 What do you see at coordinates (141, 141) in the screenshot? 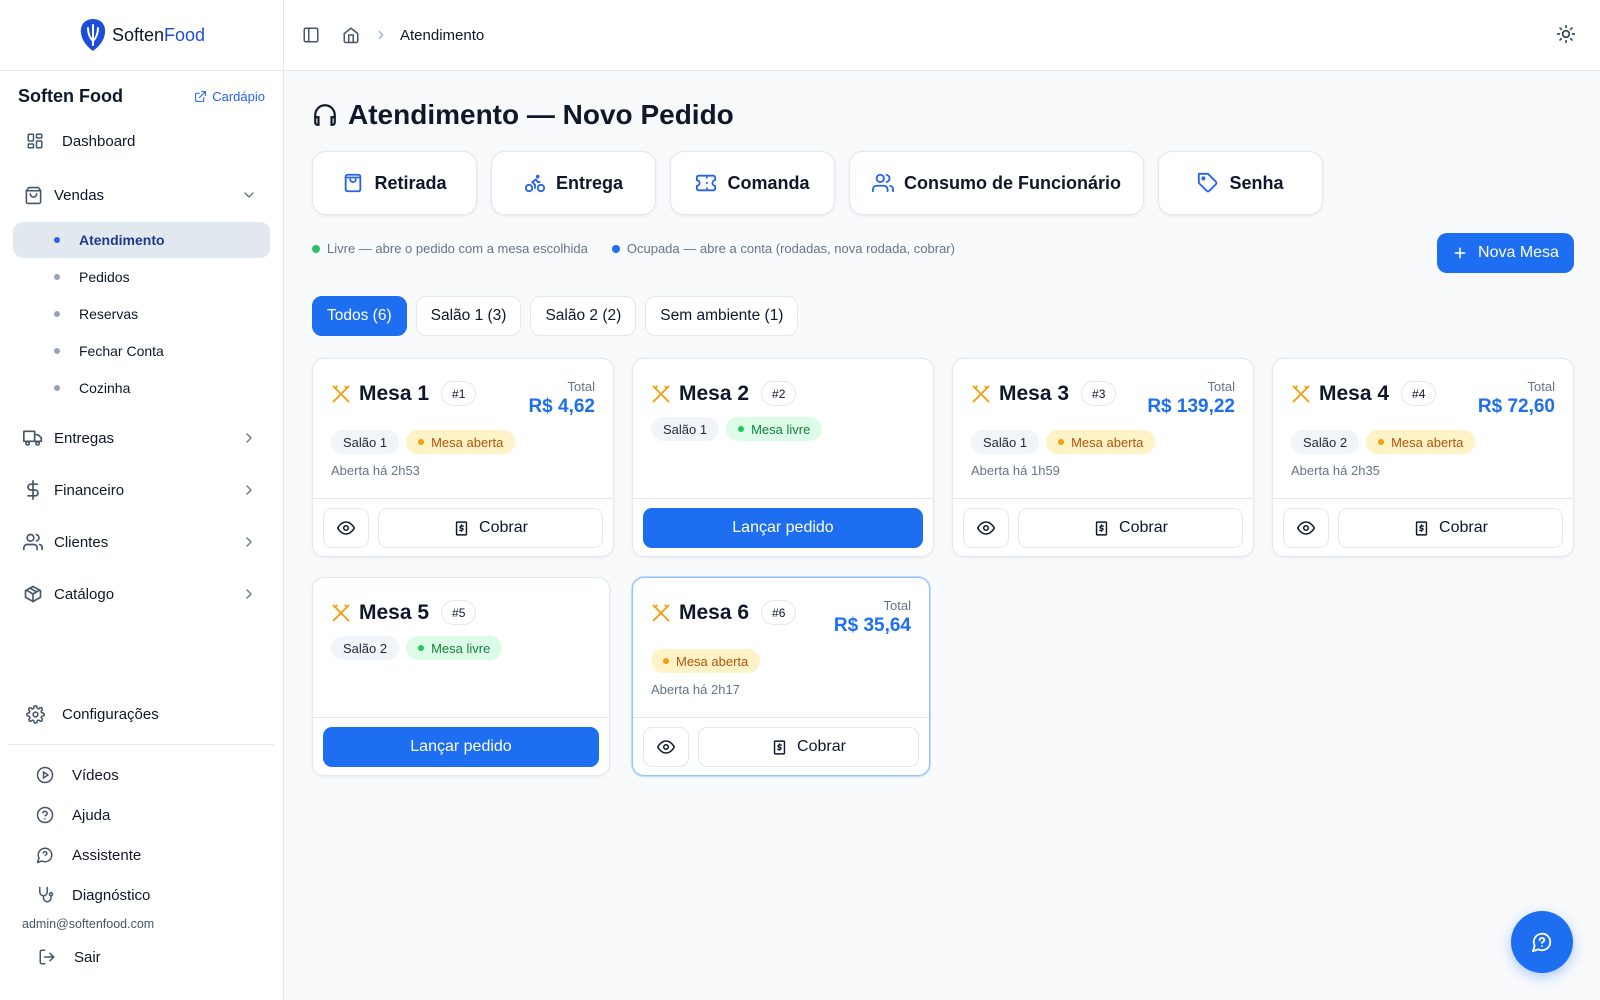
I see `sidebar-item-dashboard: Dashboard` at bounding box center [141, 141].